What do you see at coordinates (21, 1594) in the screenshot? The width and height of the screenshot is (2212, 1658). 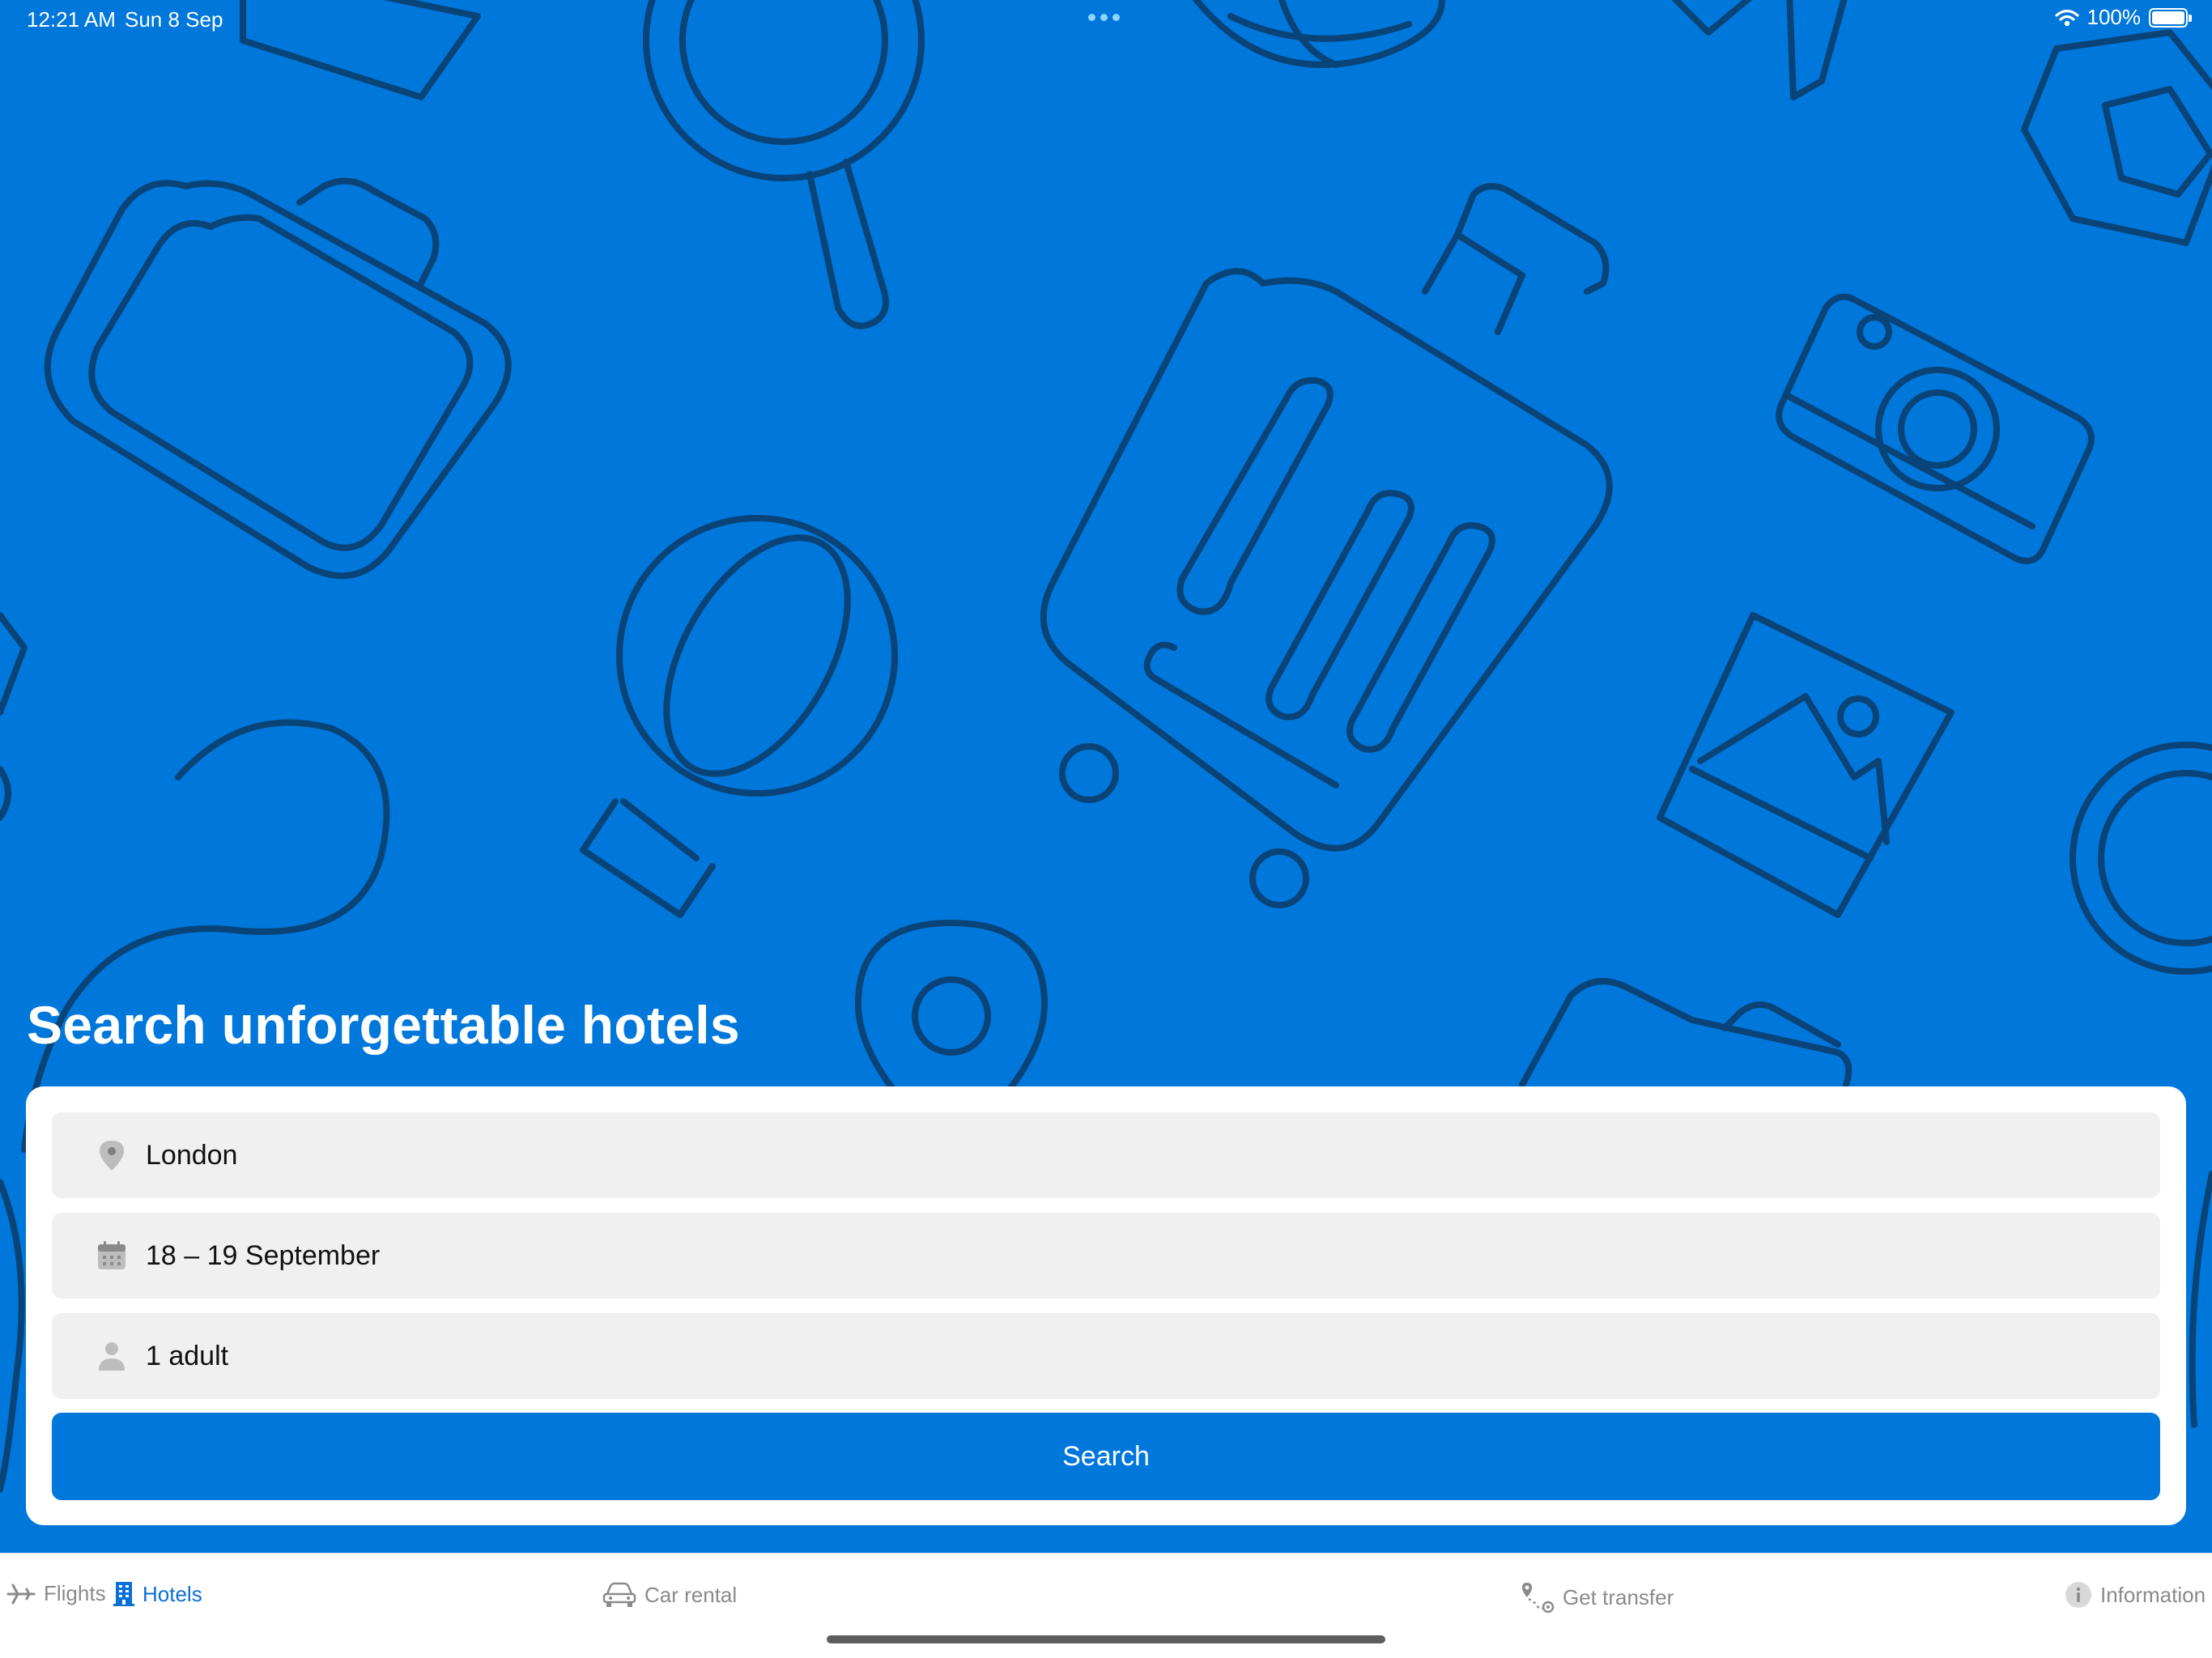 I see `airplane-icon` at bounding box center [21, 1594].